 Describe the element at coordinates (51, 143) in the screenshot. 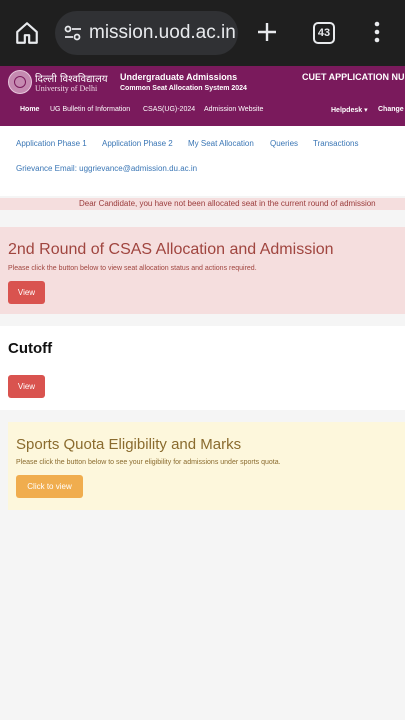

I see `tab-application-phase-1: Application Phase 1` at that location.